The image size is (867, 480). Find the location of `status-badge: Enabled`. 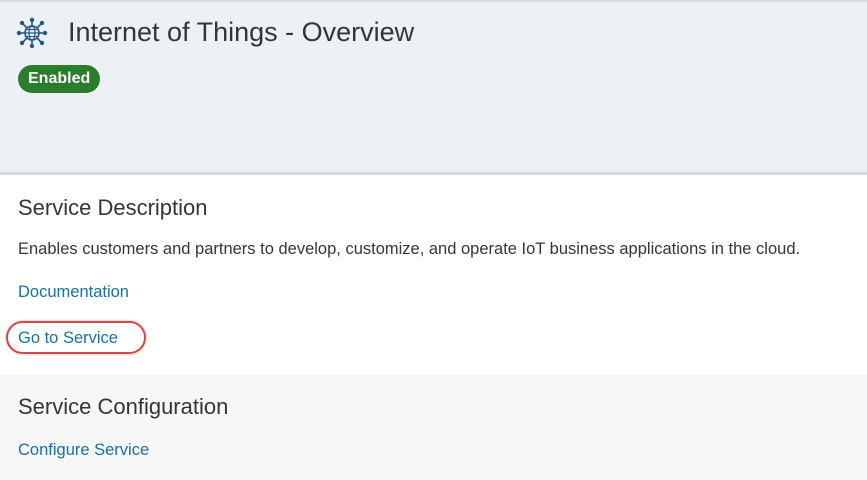

status-badge: Enabled is located at coordinates (59, 79).